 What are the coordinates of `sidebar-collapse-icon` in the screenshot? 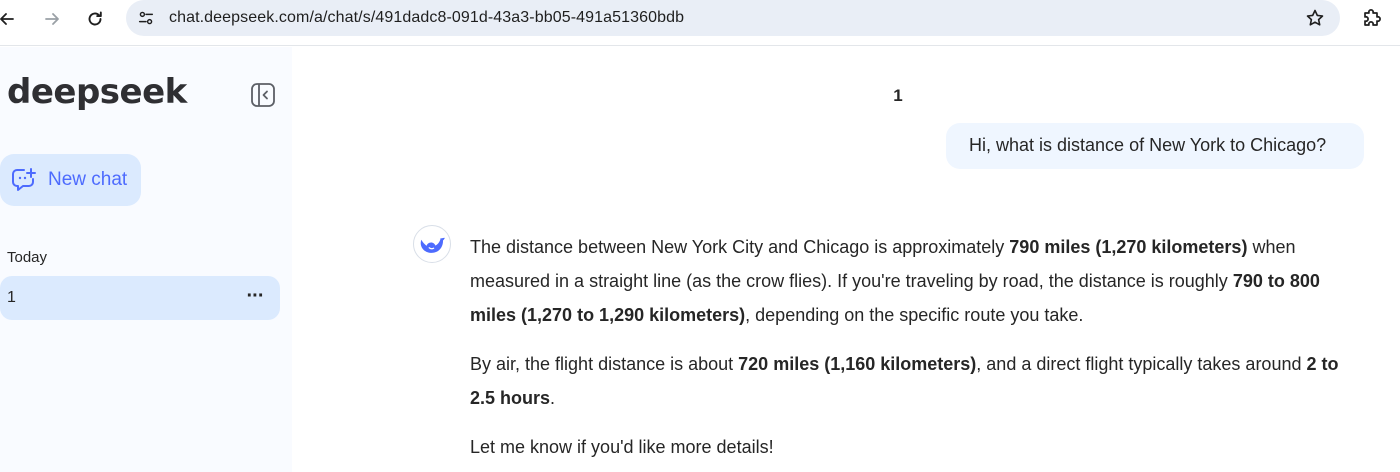 It's located at (263, 95).